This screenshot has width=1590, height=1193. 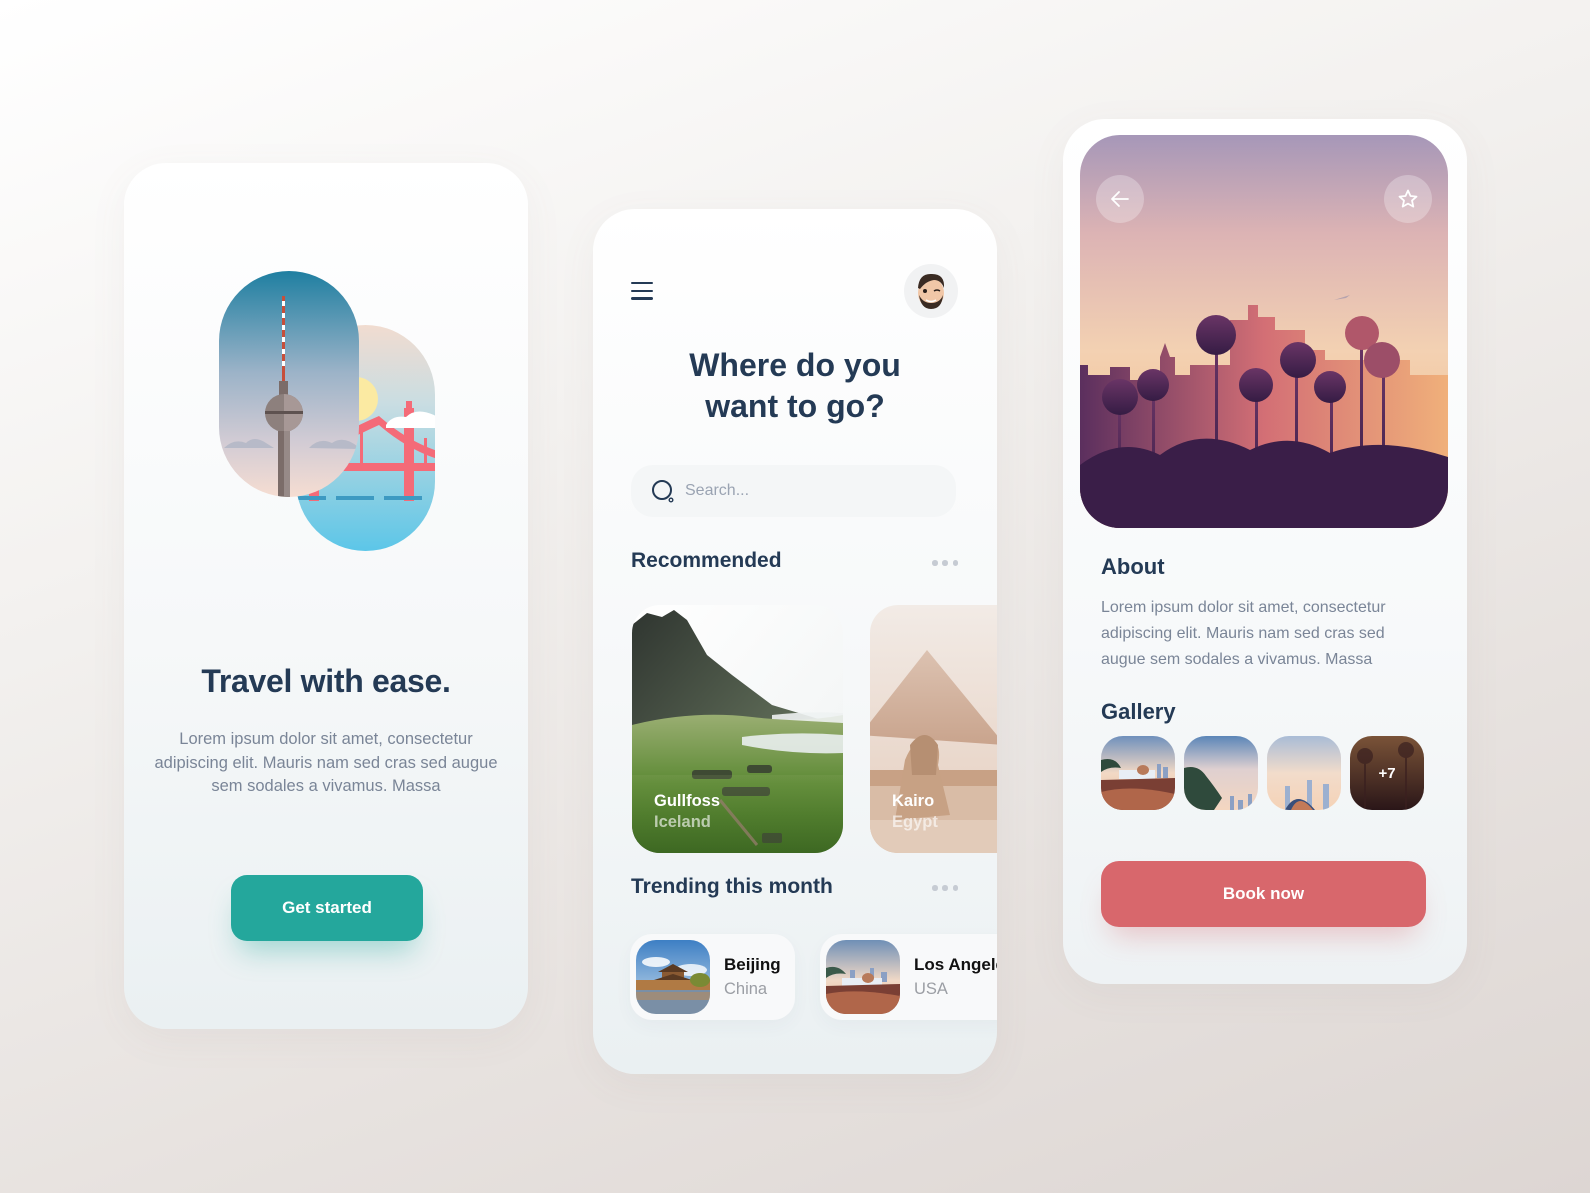 I want to click on trending-city: Beijing, so click(x=752, y=964).